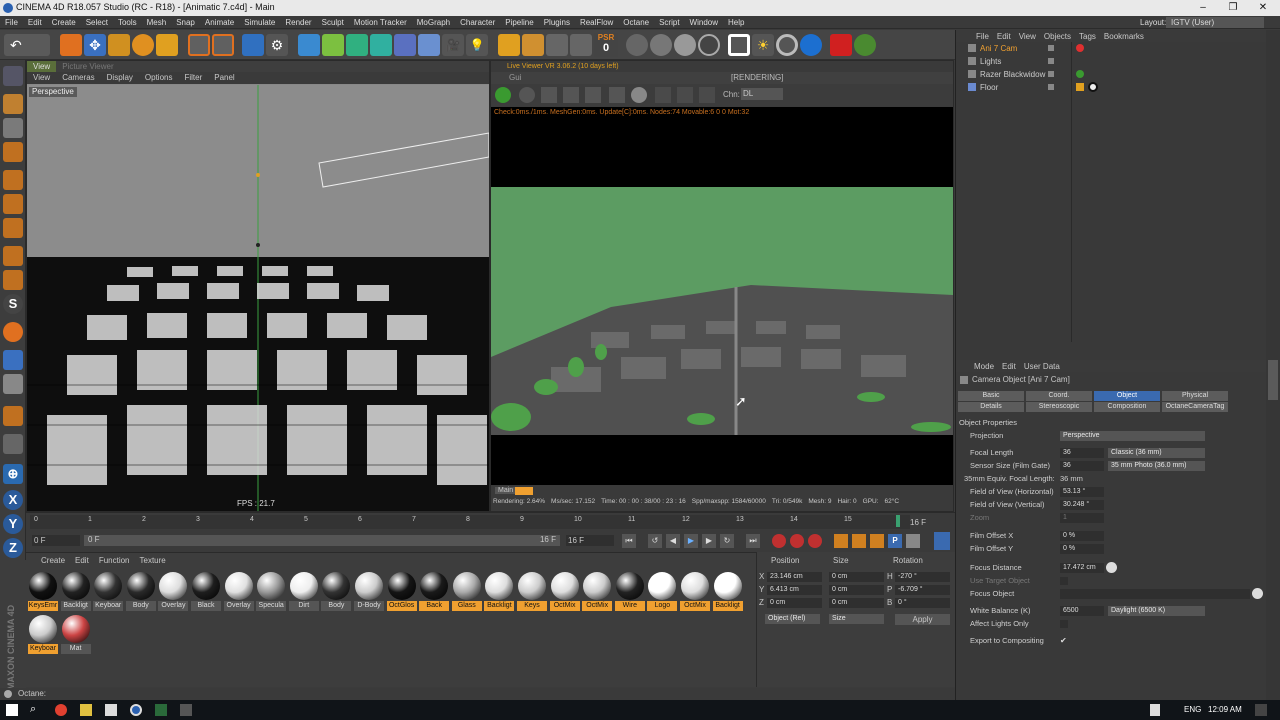  I want to click on menu-plugins: Plugins, so click(557, 22).